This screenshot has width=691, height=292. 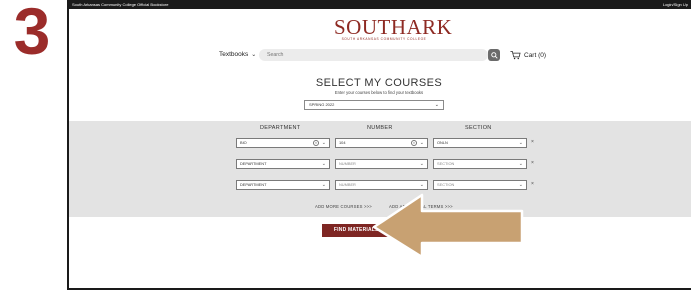 I want to click on section-select: ONLN ⌄, so click(x=480, y=143).